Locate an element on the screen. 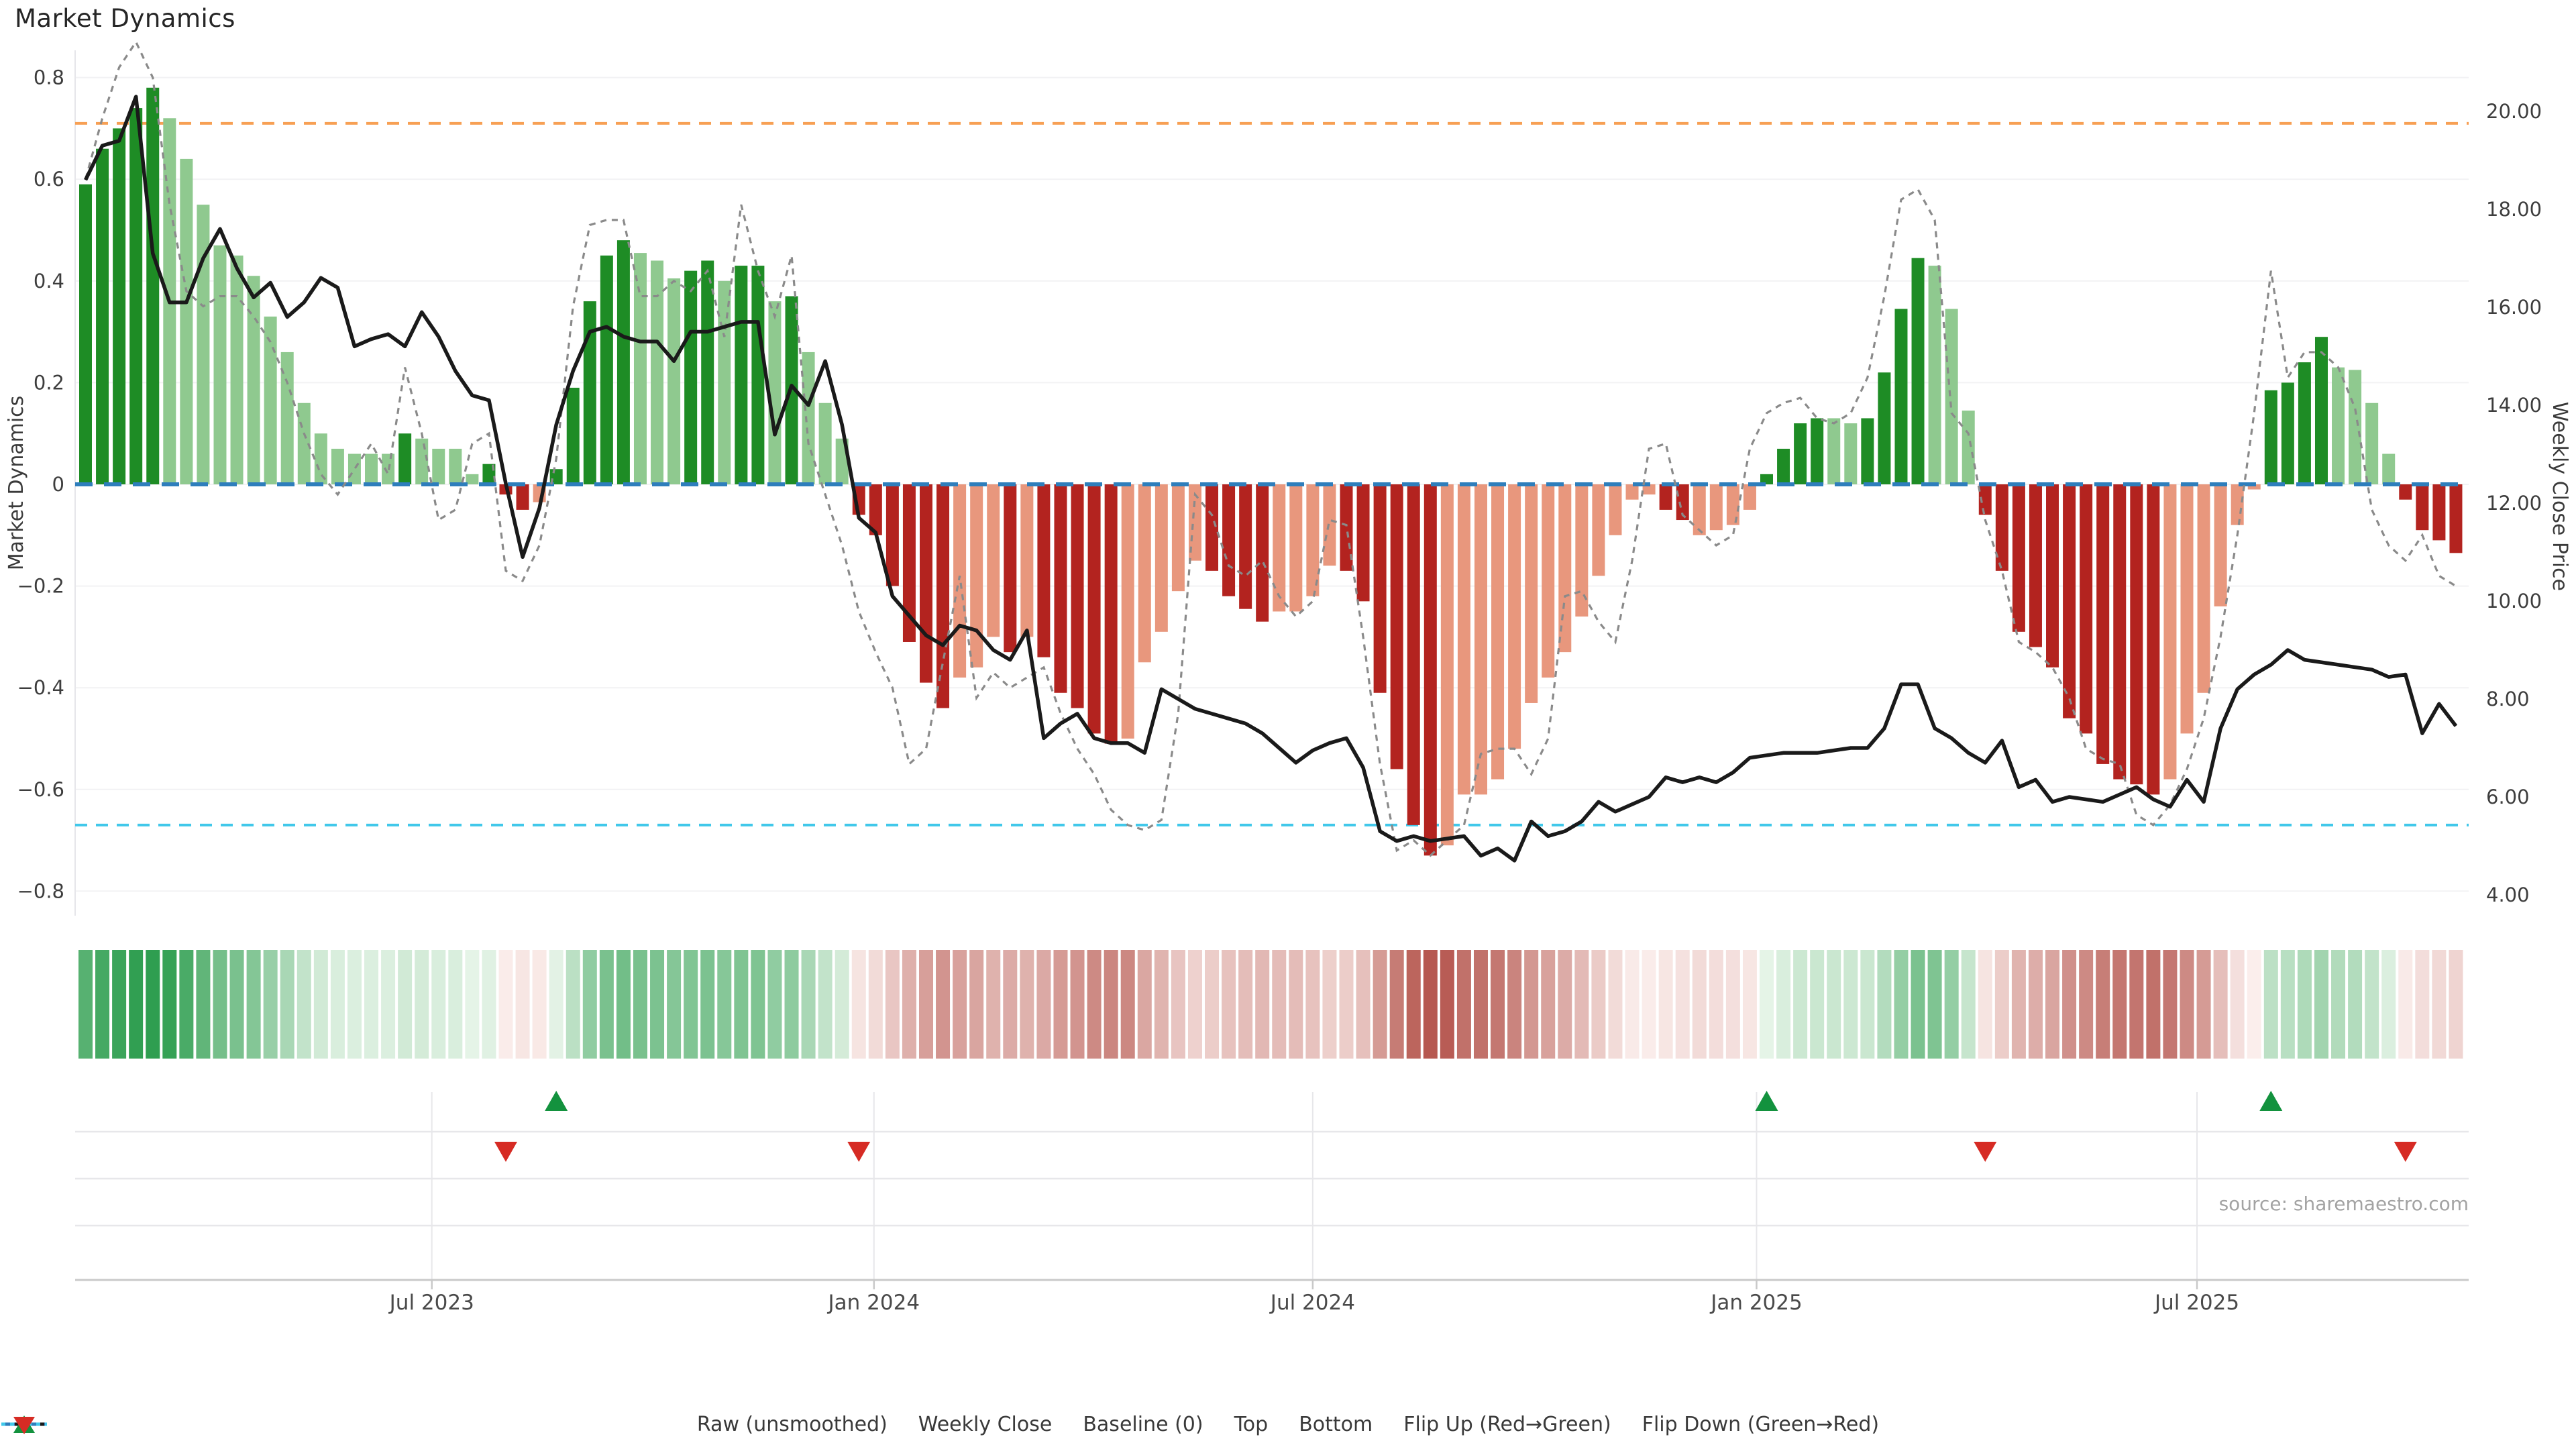 Image resolution: width=2576 pixels, height=1449 pixels. right-tick-label: 12.00 is located at coordinates (2514, 503).